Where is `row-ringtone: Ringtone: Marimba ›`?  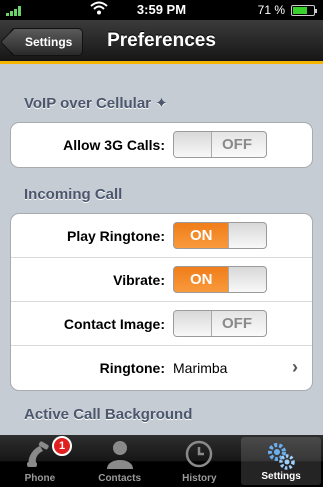
row-ringtone: Ringtone: Marimba › is located at coordinates (161, 368).